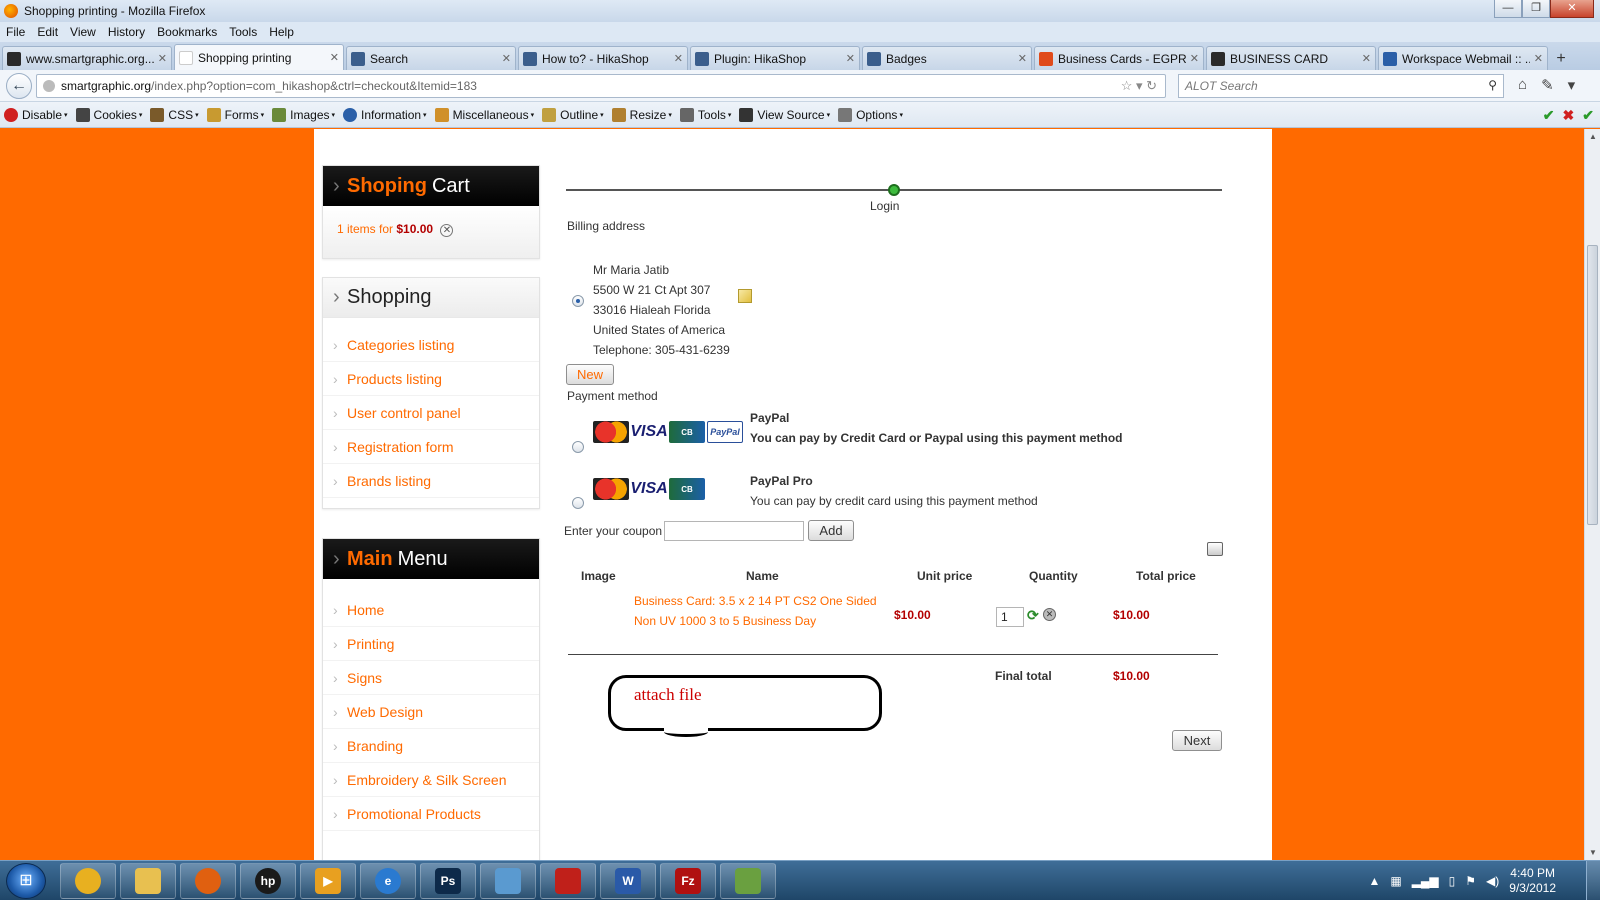 The image size is (1600, 900). Describe the element at coordinates (431, 814) in the screenshot. I see `menu-item-promotional-products: Promotional Products` at that location.